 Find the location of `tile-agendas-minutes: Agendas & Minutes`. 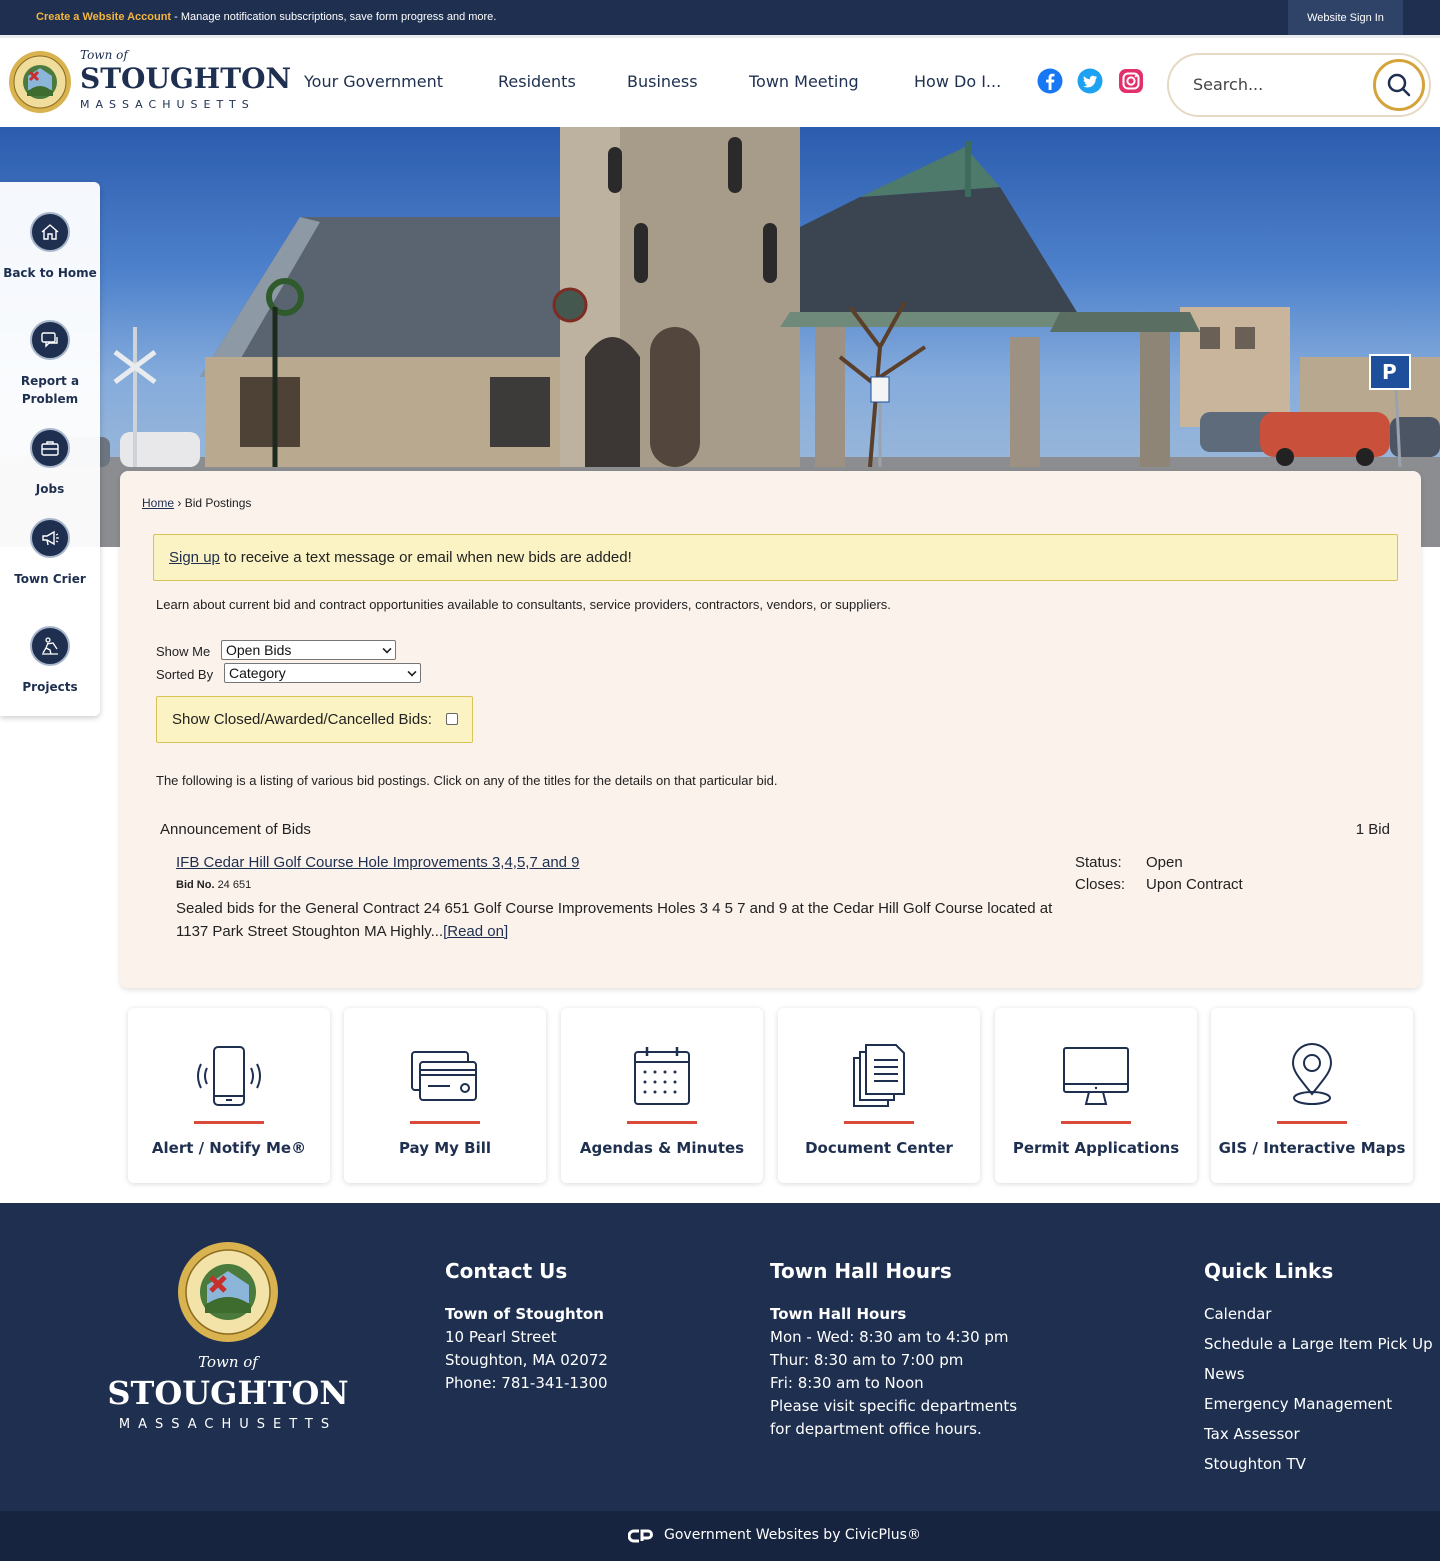

tile-agendas-minutes: Agendas & Minutes is located at coordinates (662, 1095).